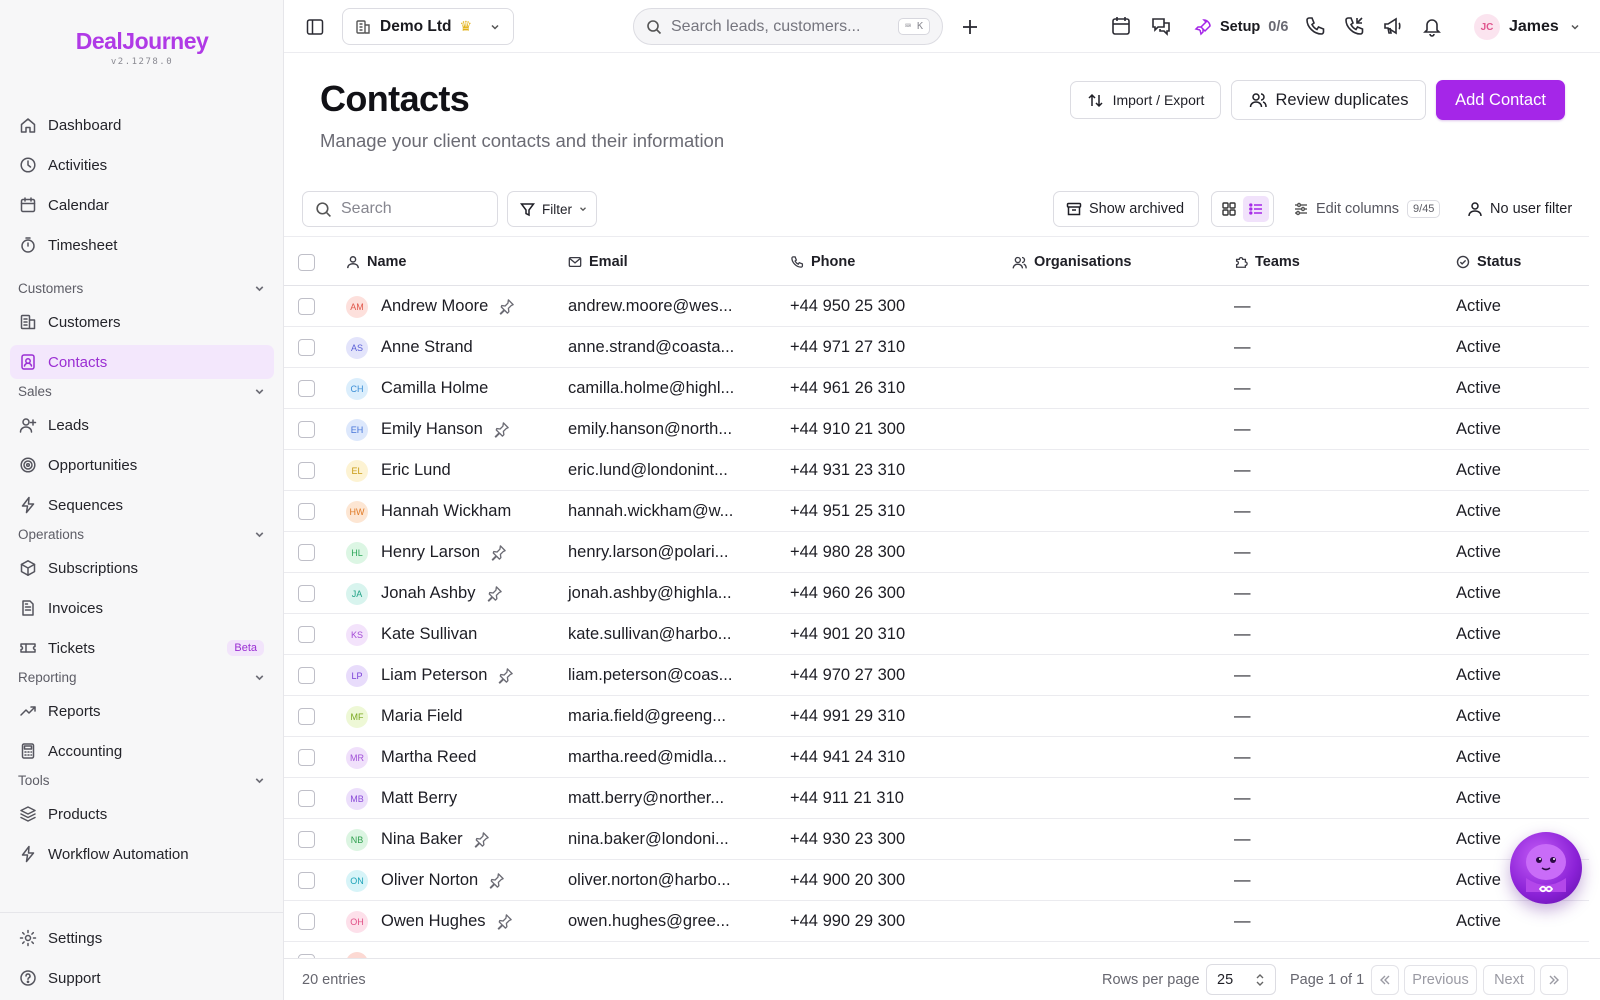  Describe the element at coordinates (847, 429) in the screenshot. I see `contact-phone: +44 910 21 300` at that location.